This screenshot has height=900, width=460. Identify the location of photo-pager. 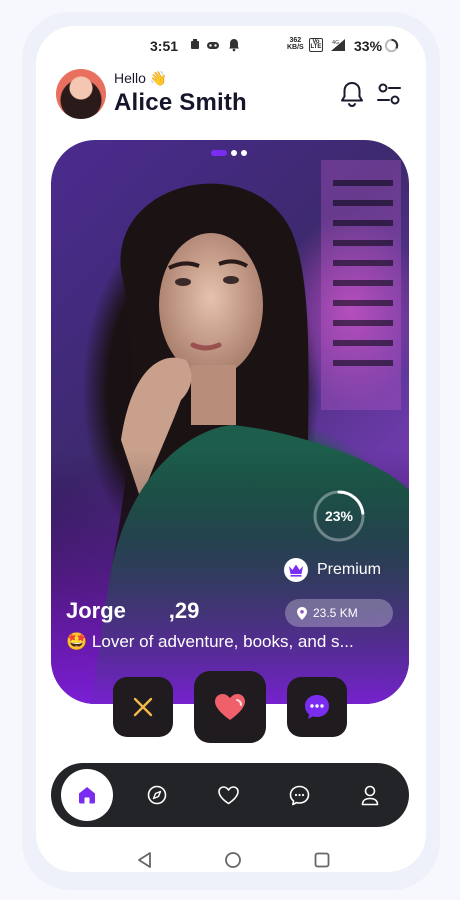
(229, 153).